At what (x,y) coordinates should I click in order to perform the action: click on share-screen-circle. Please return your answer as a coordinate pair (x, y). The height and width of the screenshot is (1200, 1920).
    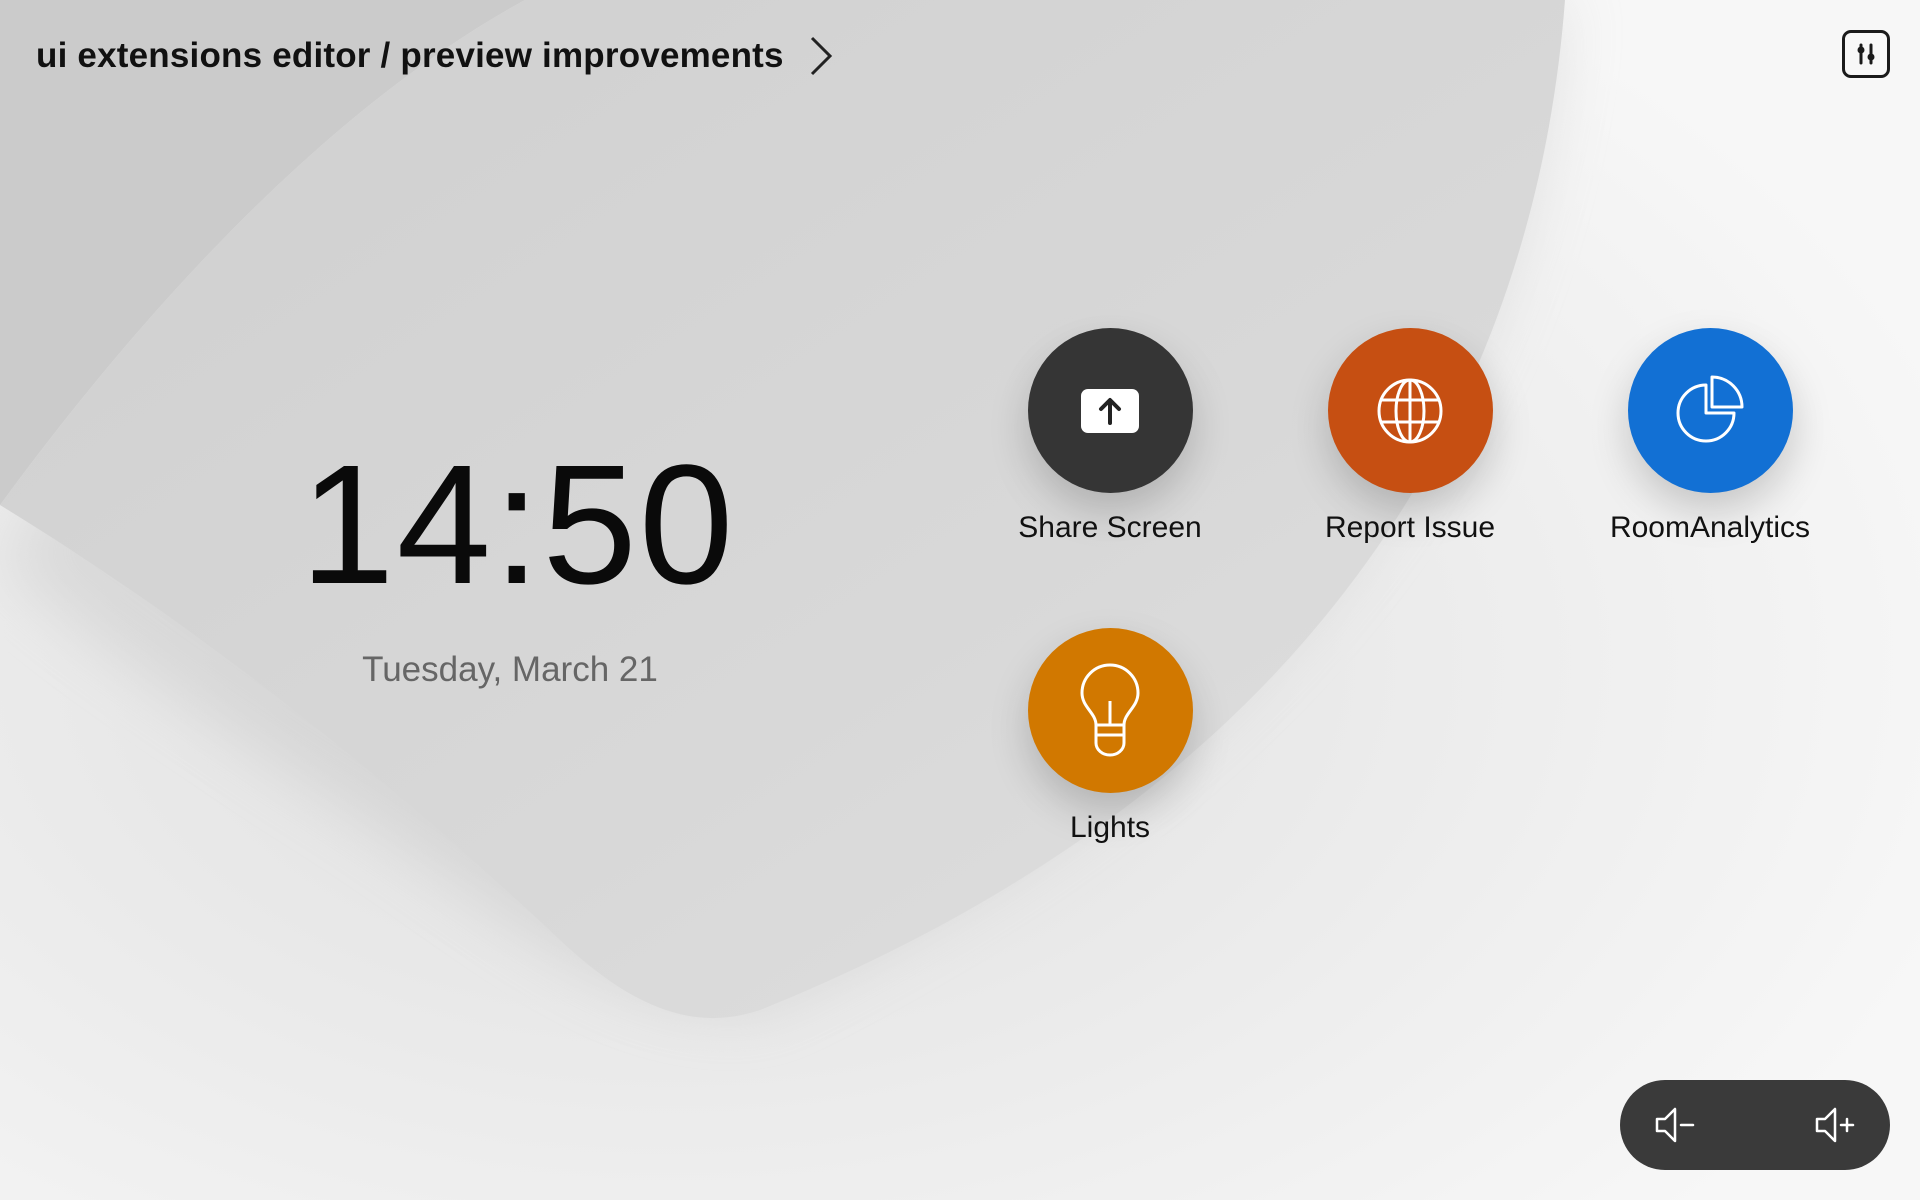
    Looking at the image, I should click on (1110, 410).